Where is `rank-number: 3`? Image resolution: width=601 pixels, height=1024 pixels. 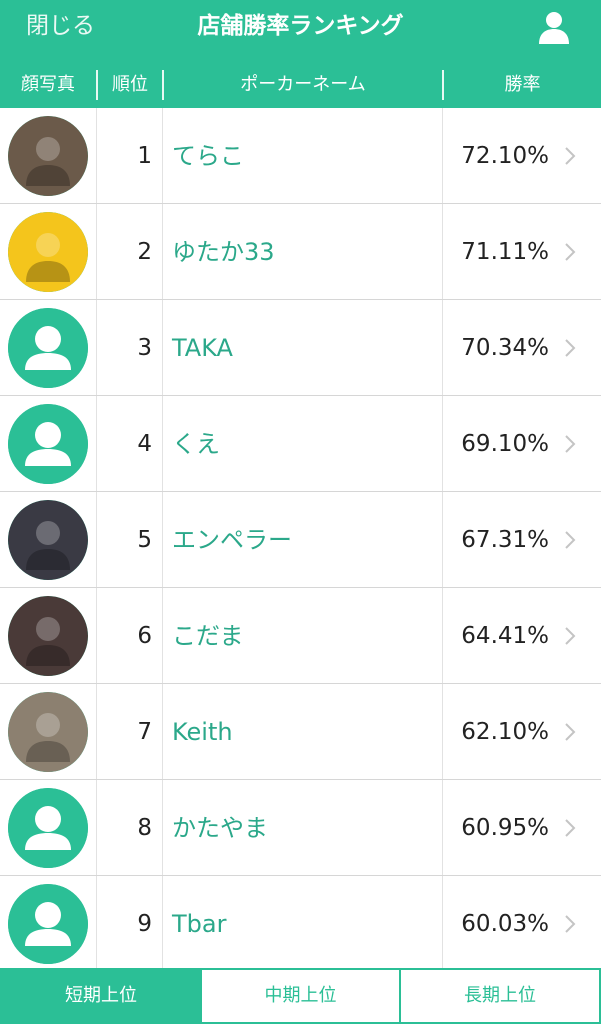
rank-number: 3 is located at coordinates (144, 348).